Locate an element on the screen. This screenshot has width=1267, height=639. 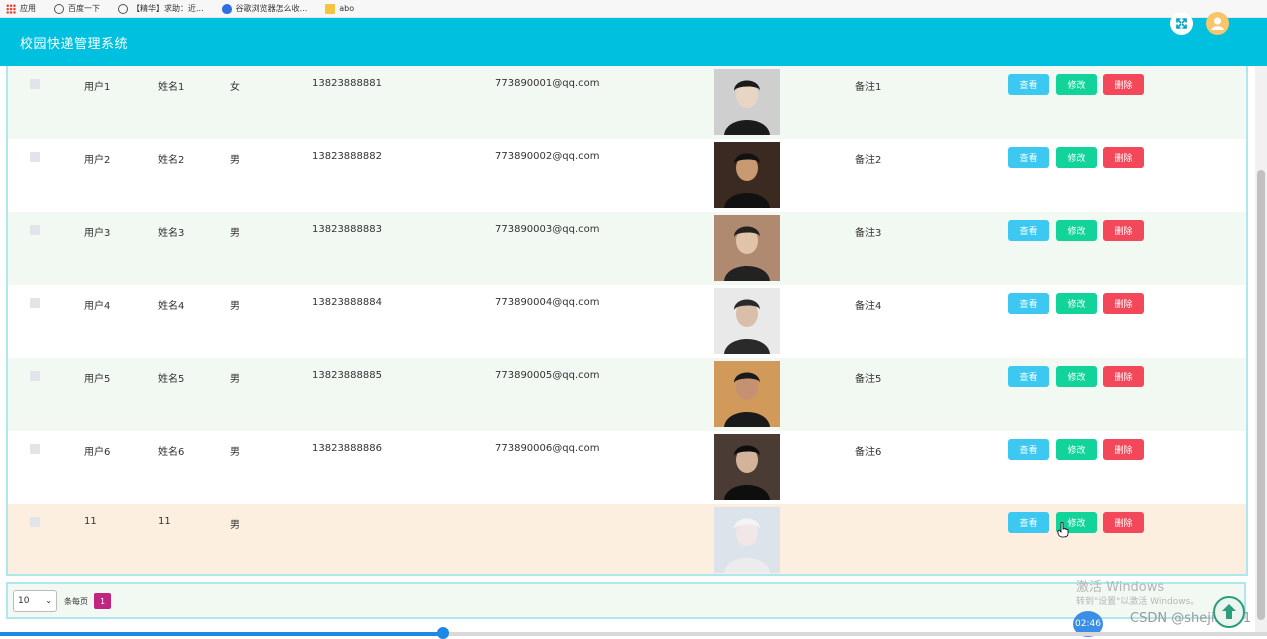
cell-name: 姓名3 is located at coordinates (171, 233).